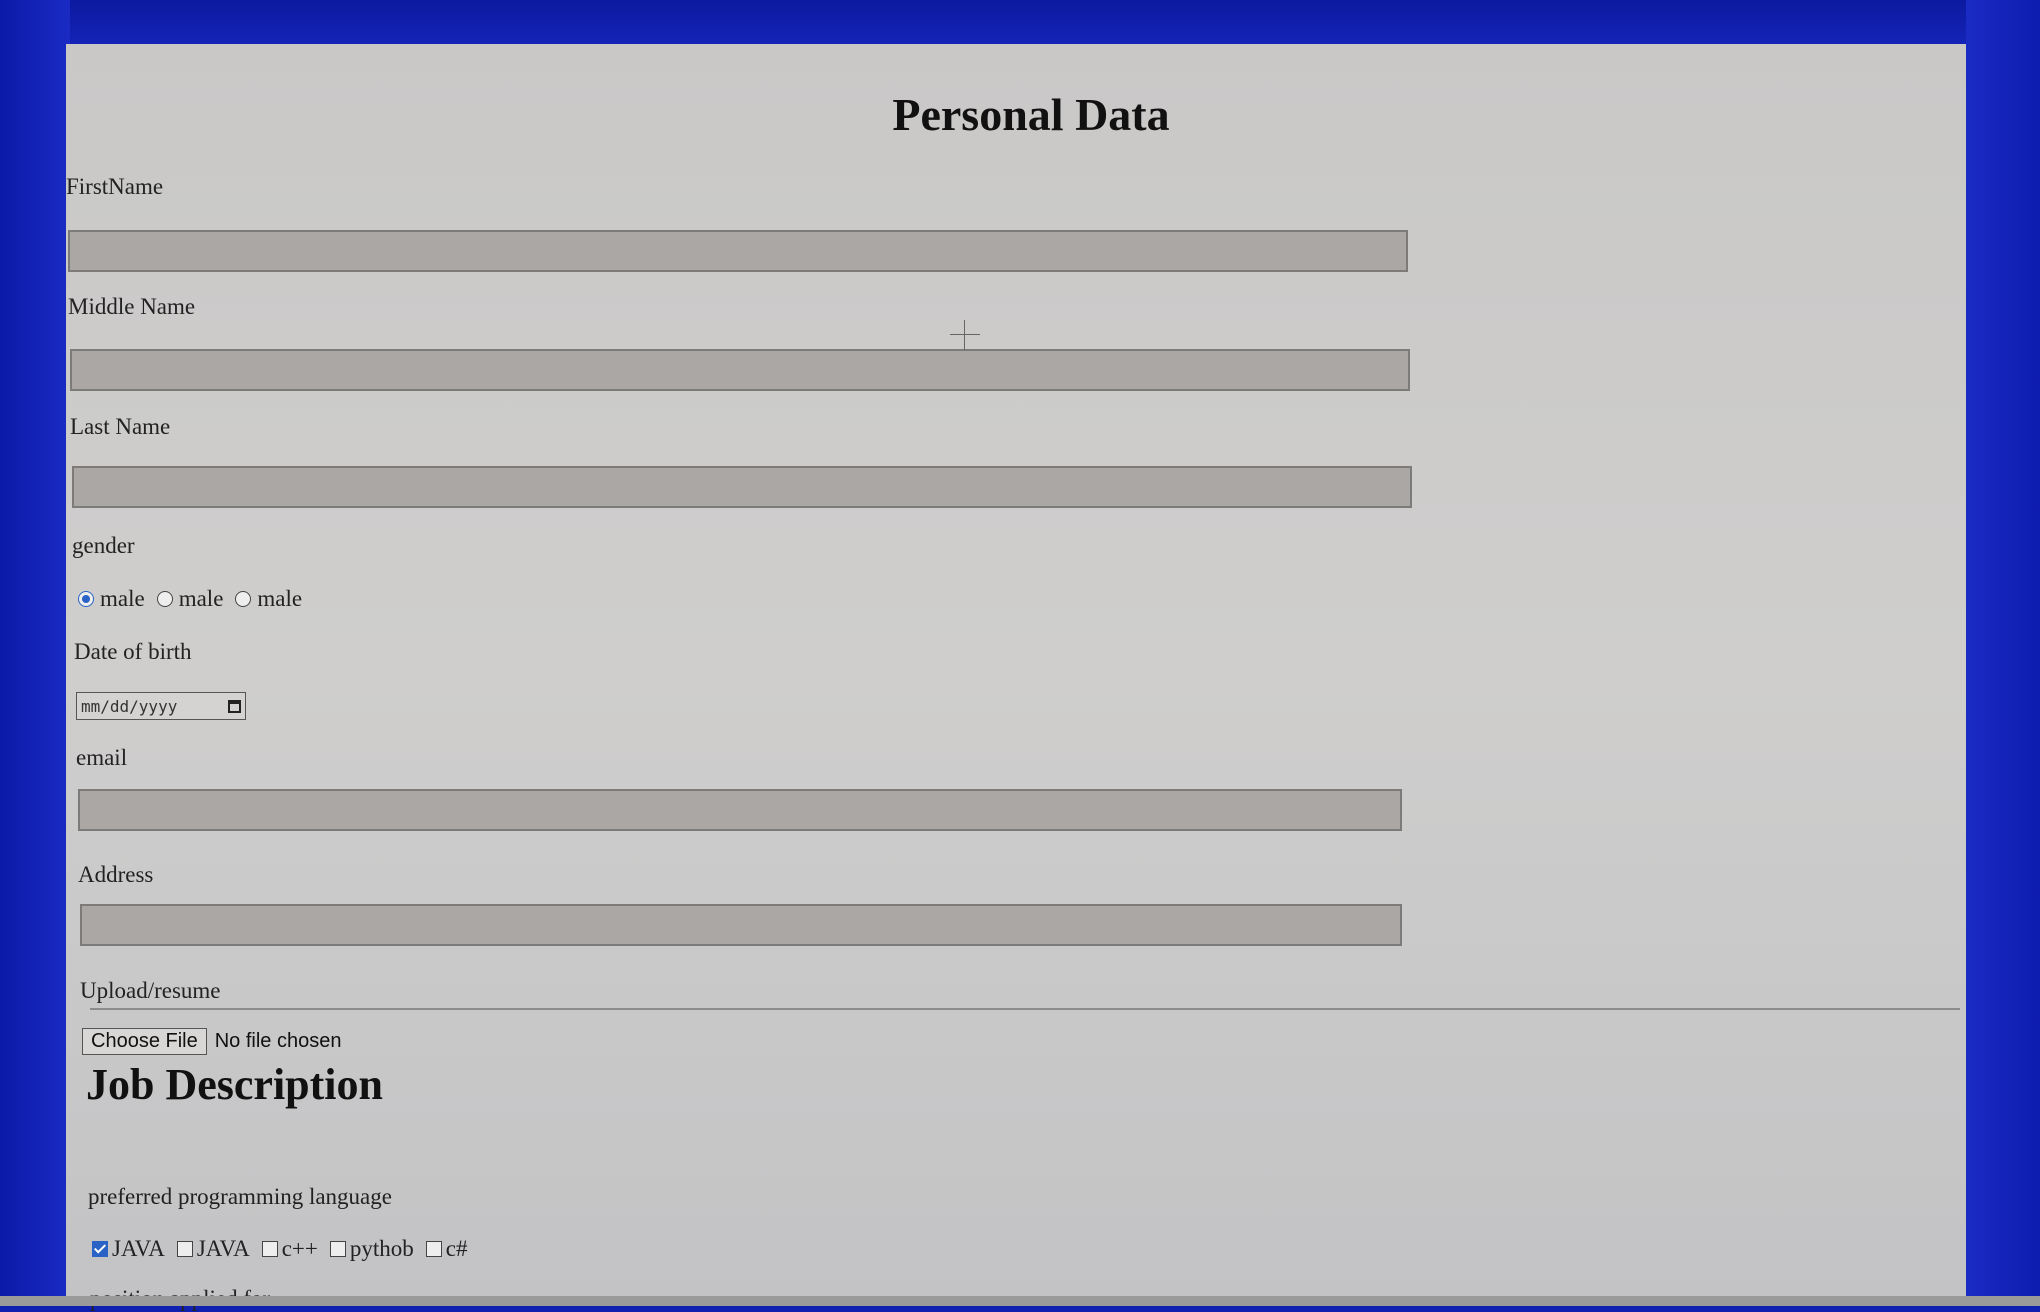  What do you see at coordinates (132, 306) in the screenshot?
I see `middle-name-label: Middle Name` at bounding box center [132, 306].